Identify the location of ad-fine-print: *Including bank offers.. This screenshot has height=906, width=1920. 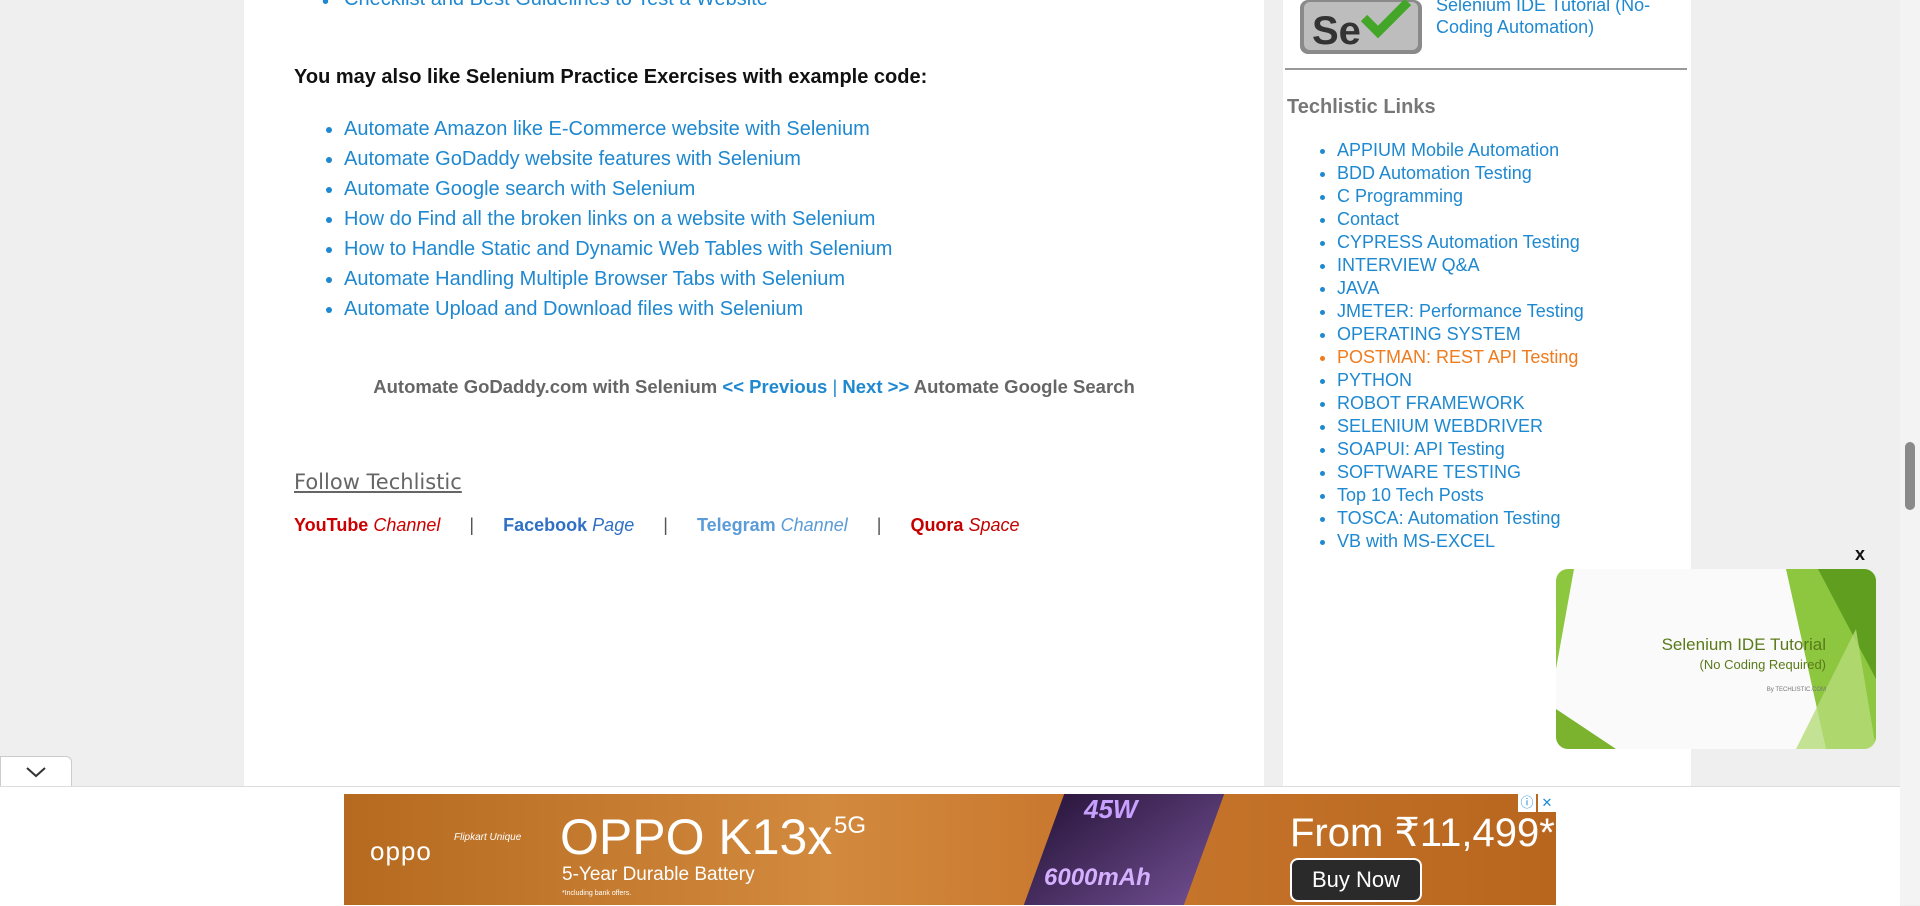
(597, 893).